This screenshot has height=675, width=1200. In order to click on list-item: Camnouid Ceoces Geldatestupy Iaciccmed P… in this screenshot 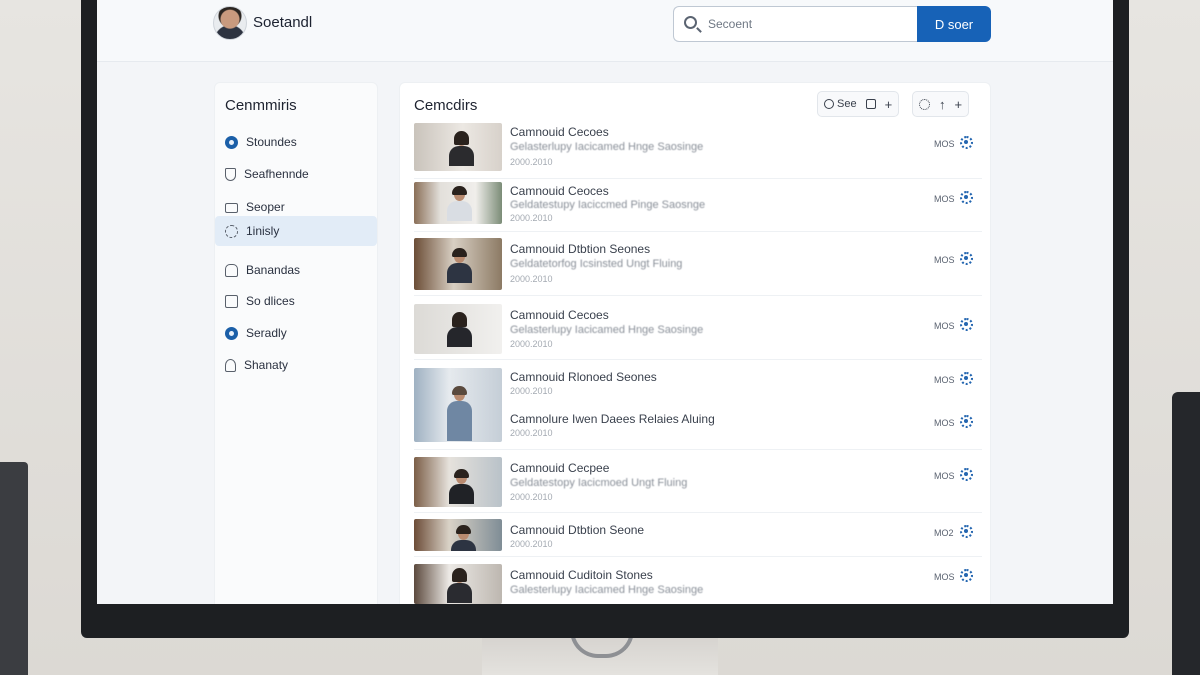, I will do `click(698, 207)`.